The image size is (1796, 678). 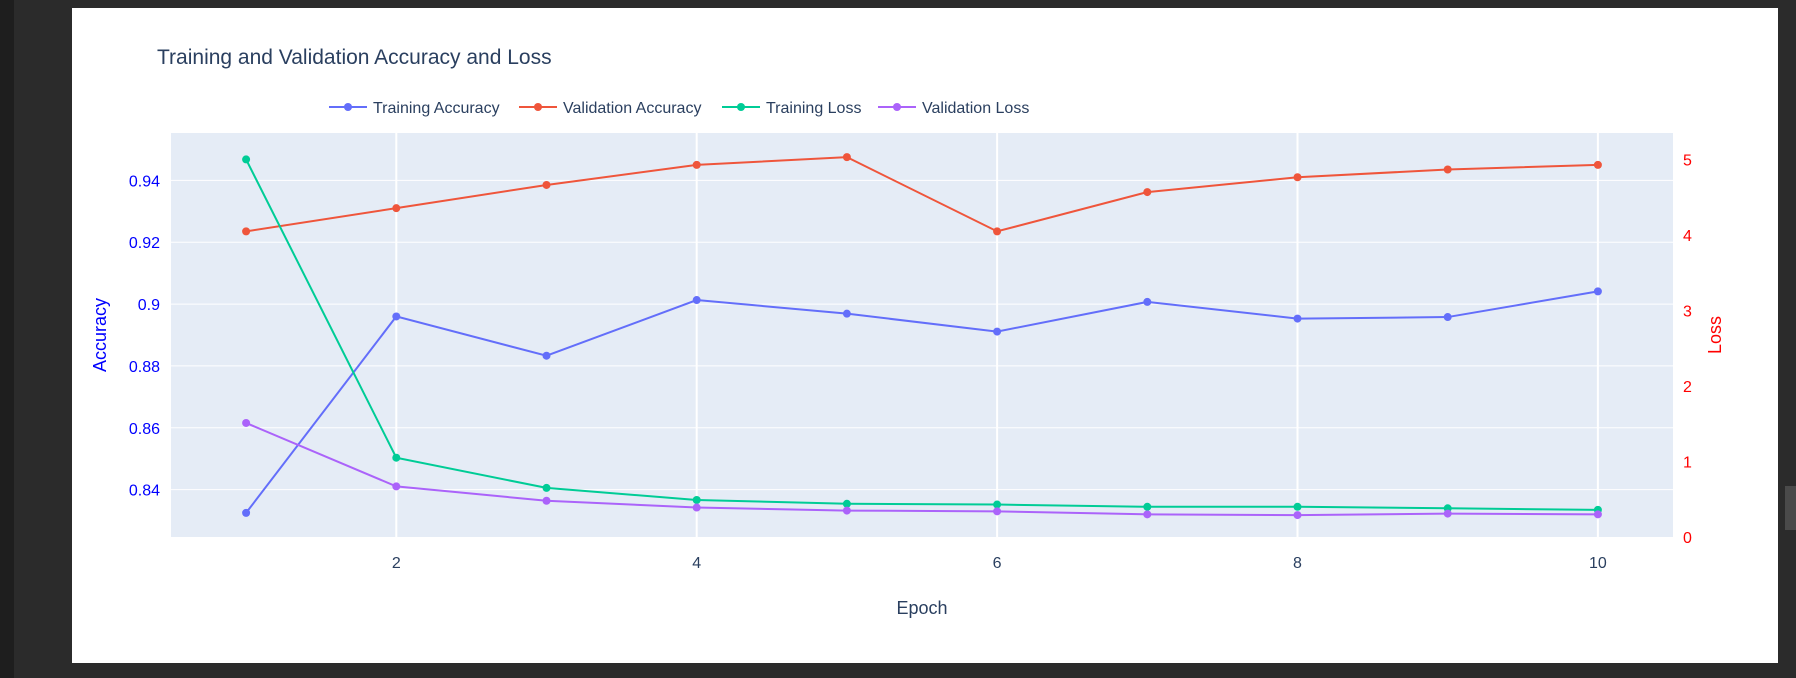 What do you see at coordinates (1297, 563) in the screenshot?
I see `x-tick-label: 8` at bounding box center [1297, 563].